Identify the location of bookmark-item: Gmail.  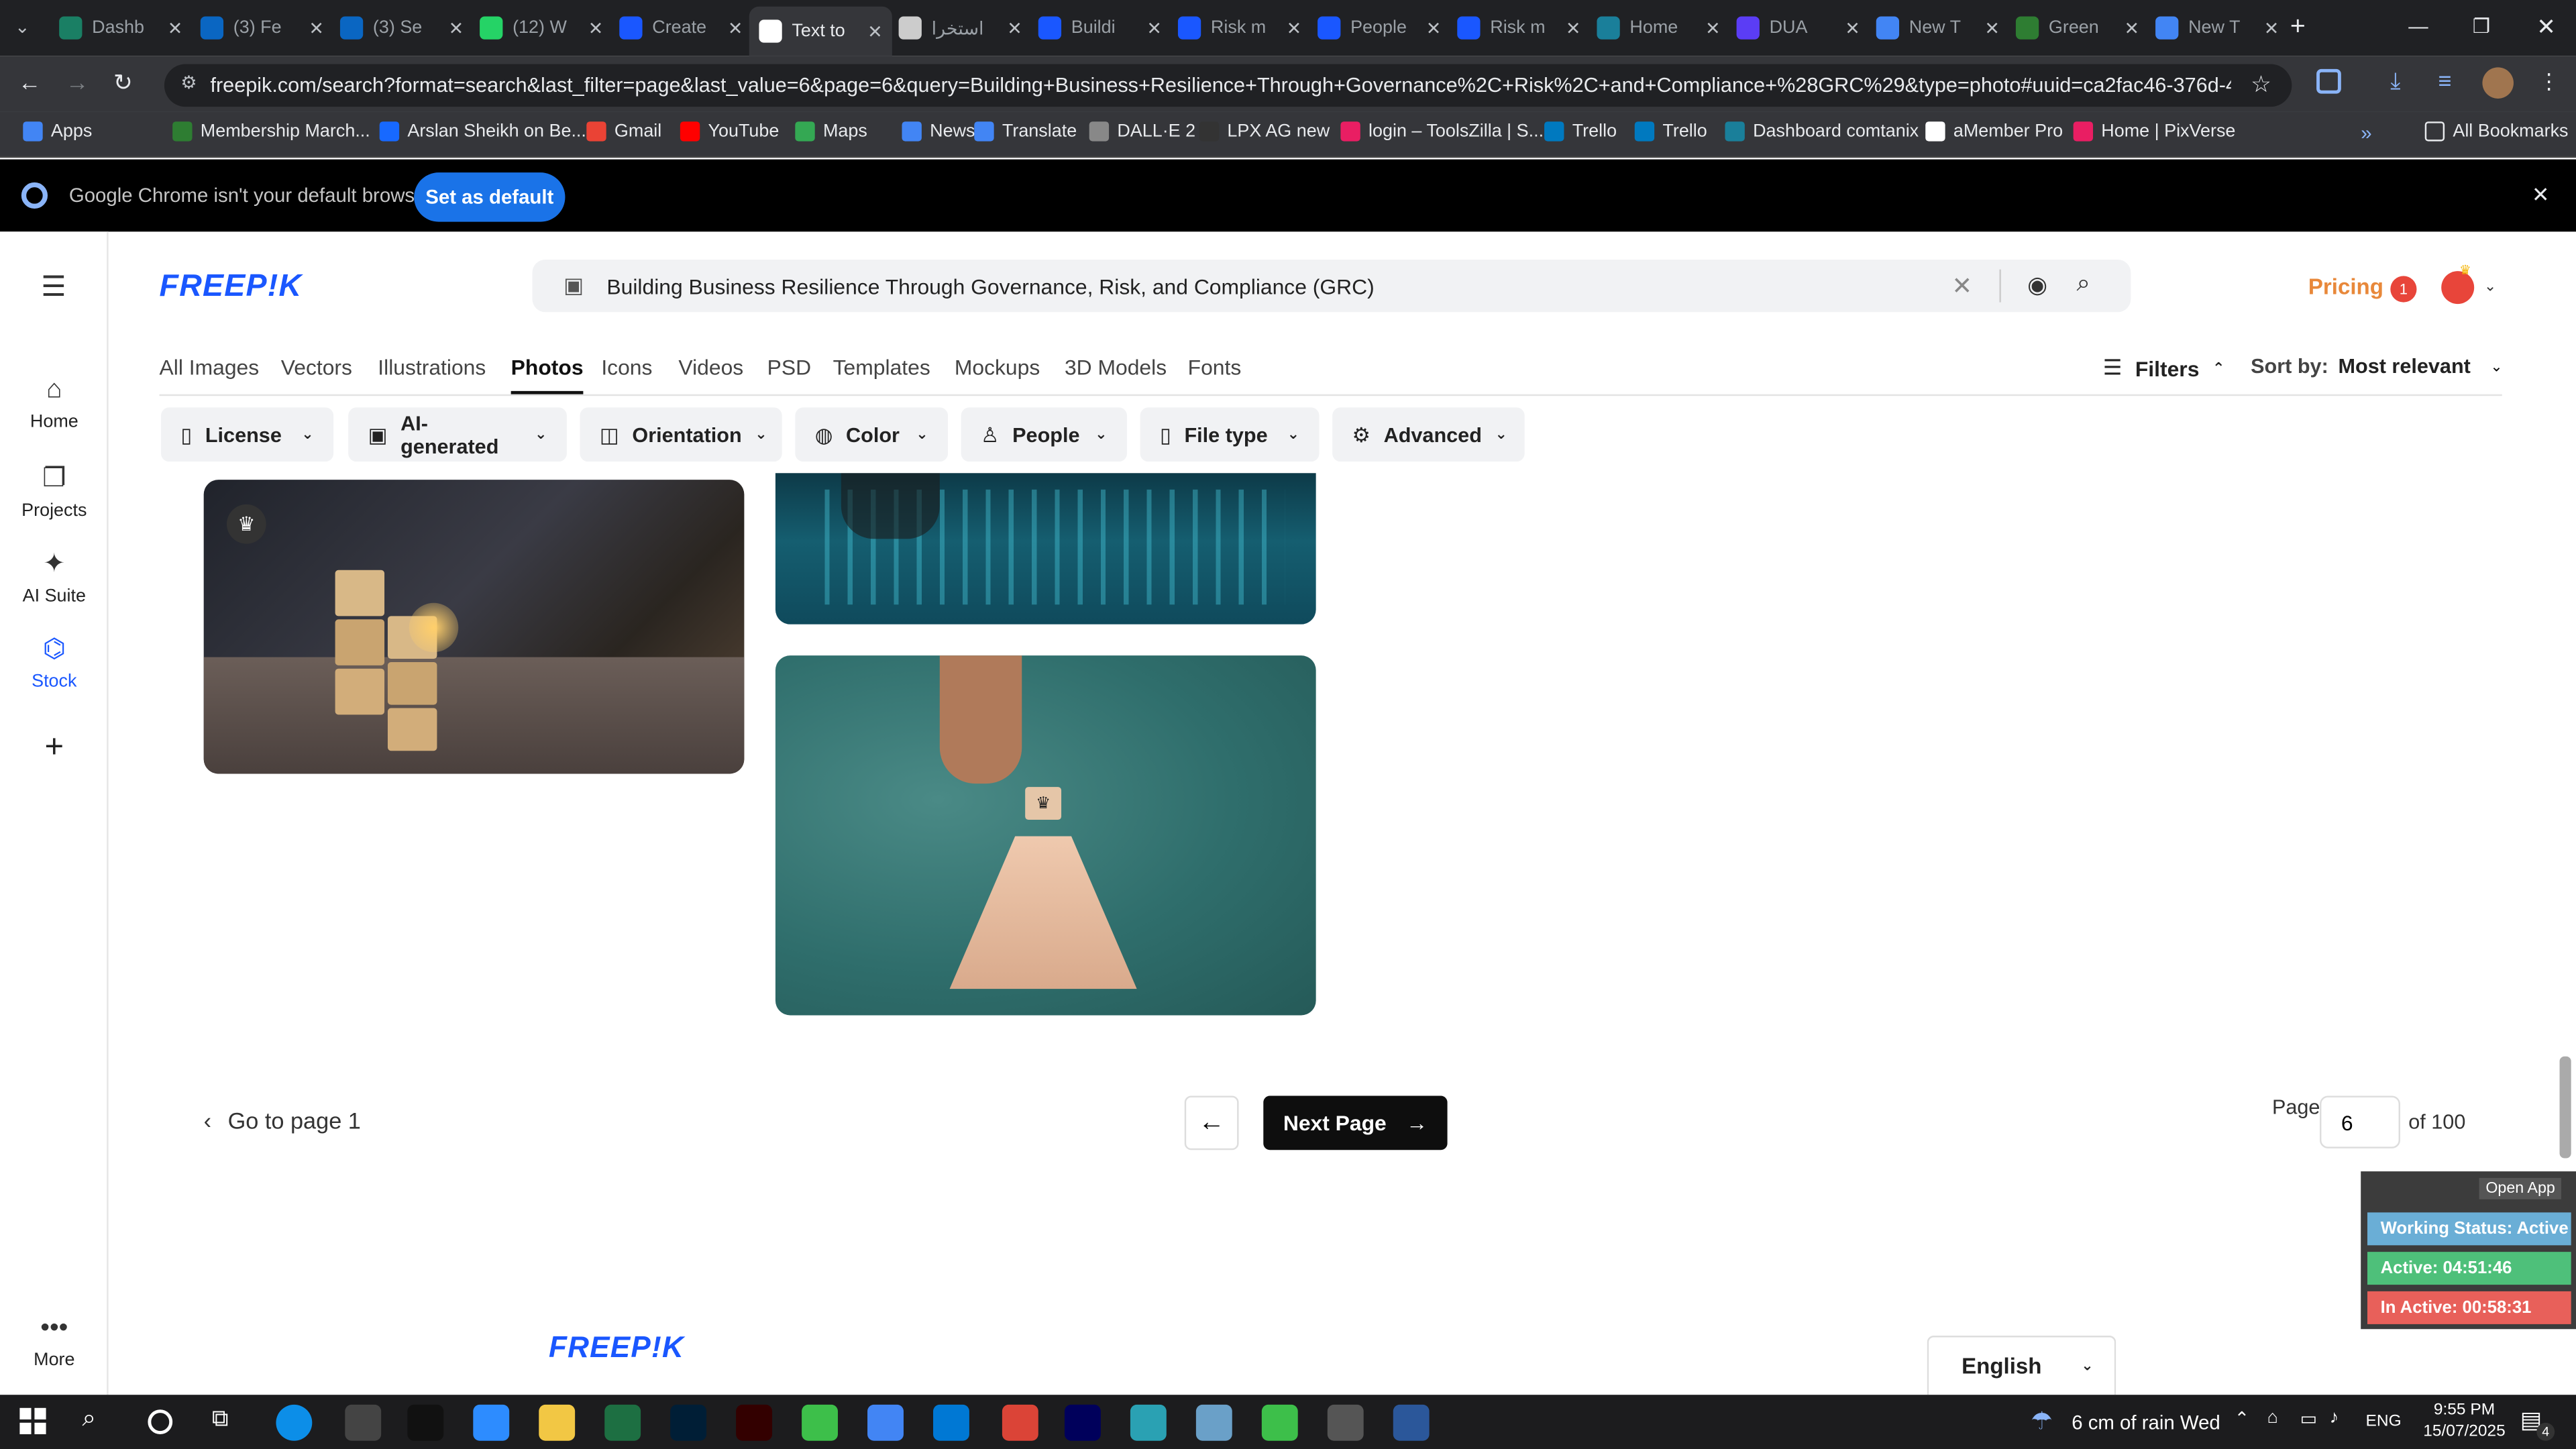
(623, 131).